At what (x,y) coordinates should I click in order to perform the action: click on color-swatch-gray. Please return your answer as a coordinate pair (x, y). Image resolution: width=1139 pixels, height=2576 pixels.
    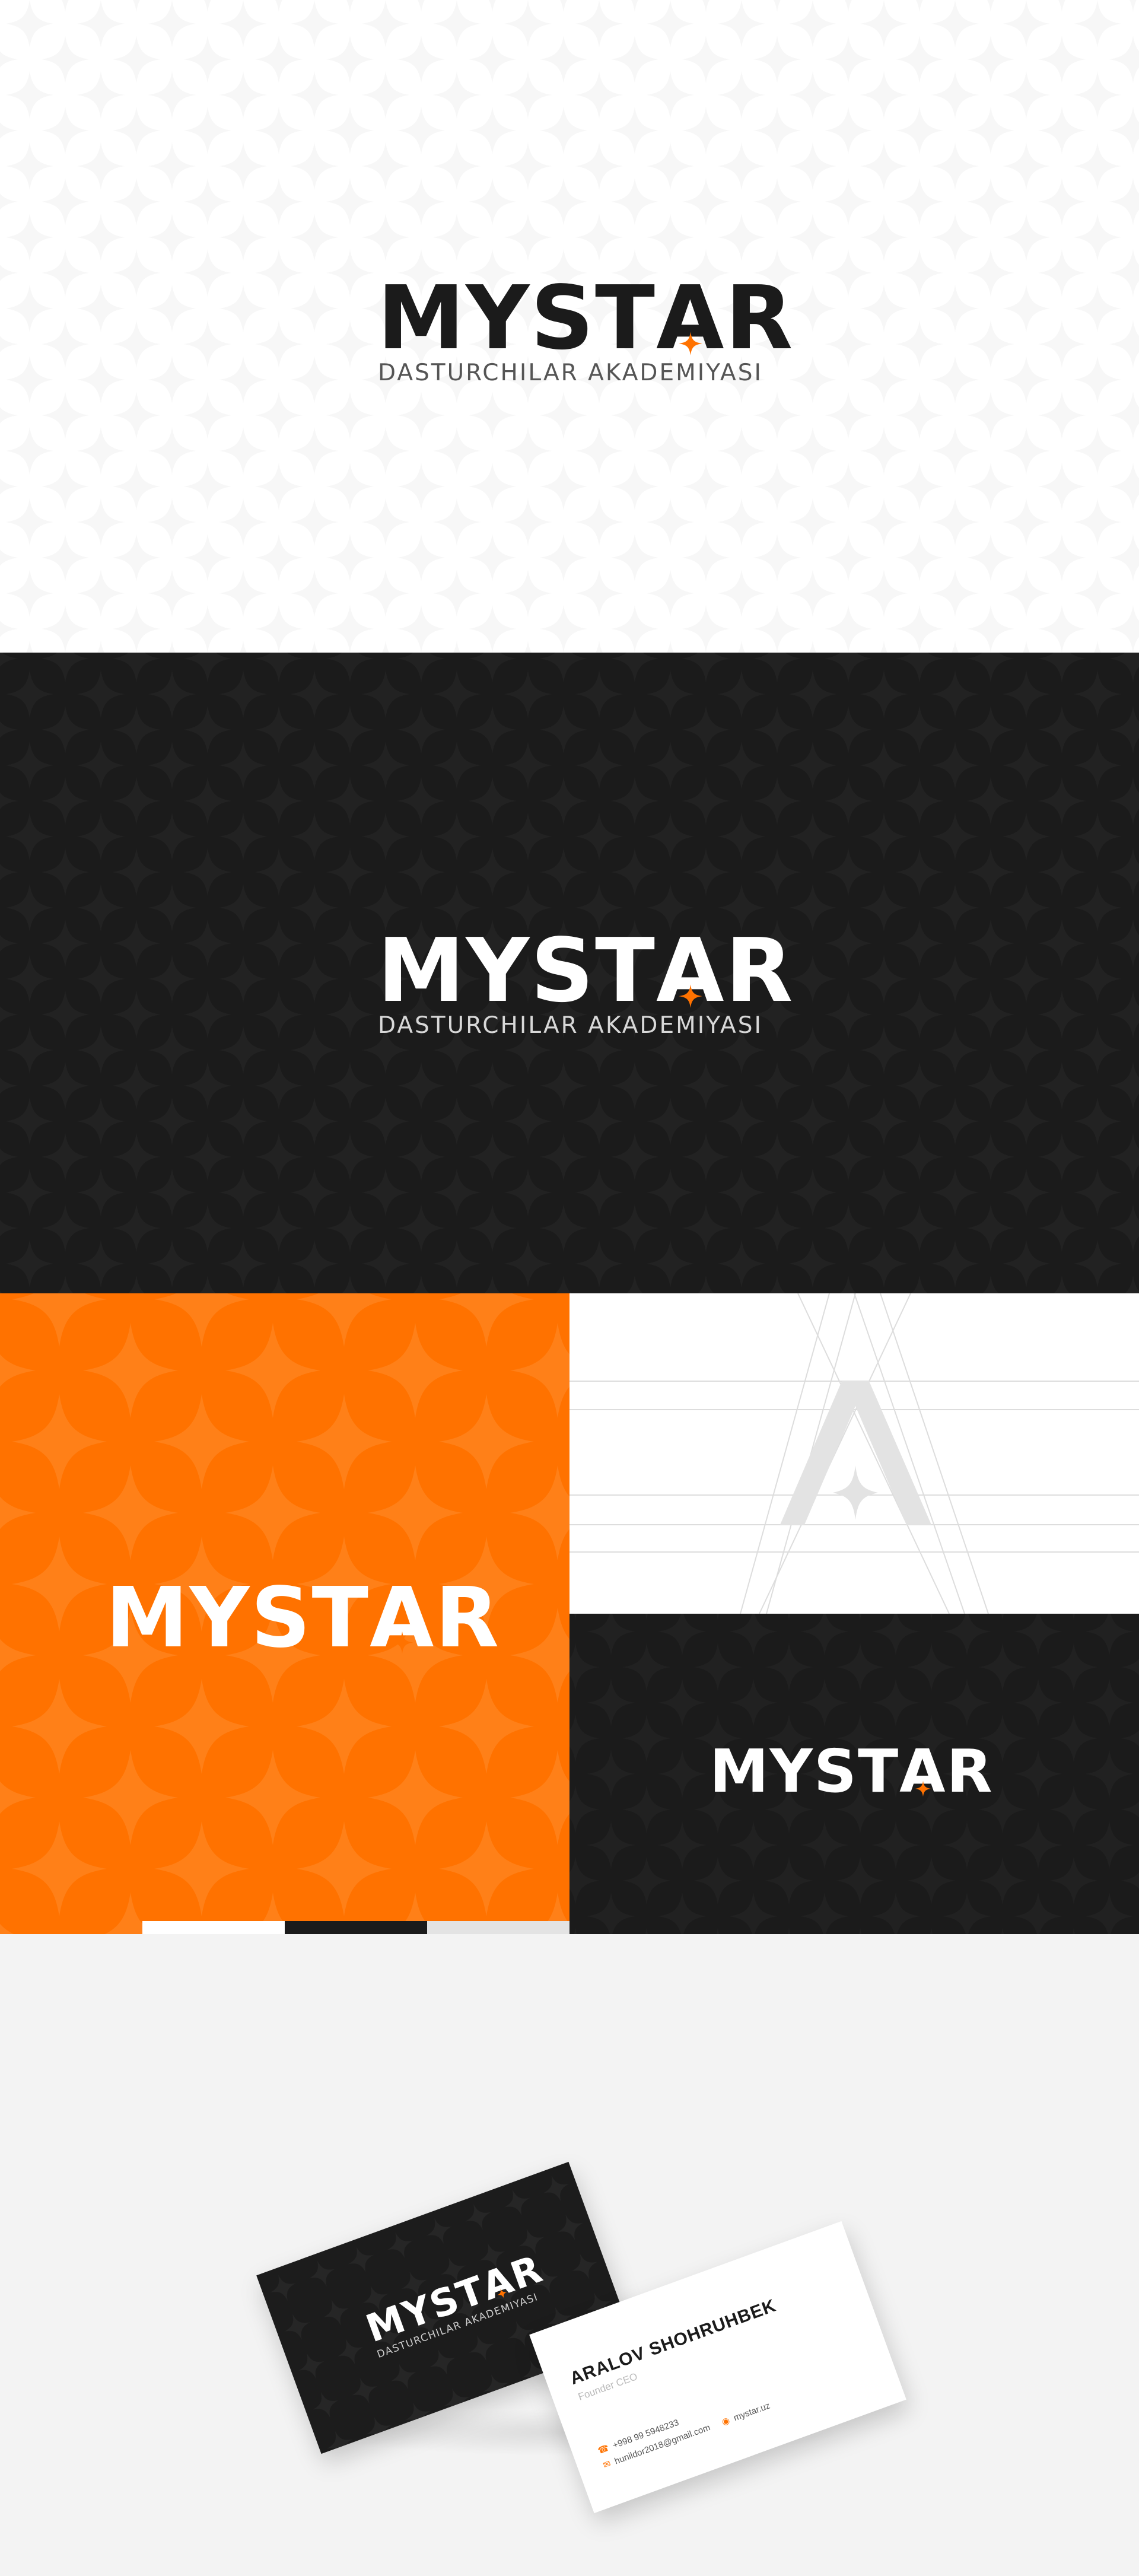
    Looking at the image, I should click on (498, 1927).